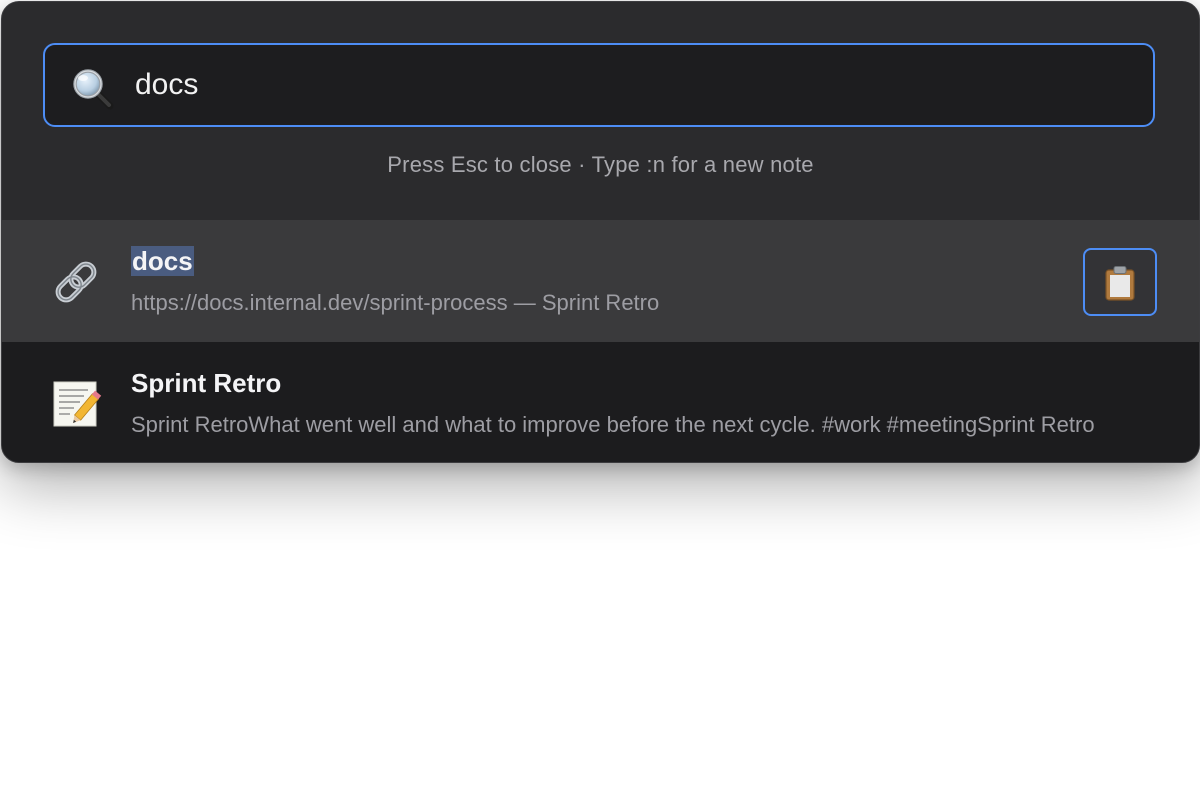 The width and height of the screenshot is (1200, 800). Describe the element at coordinates (93, 89) in the screenshot. I see `magnifying-glass-icon` at that location.